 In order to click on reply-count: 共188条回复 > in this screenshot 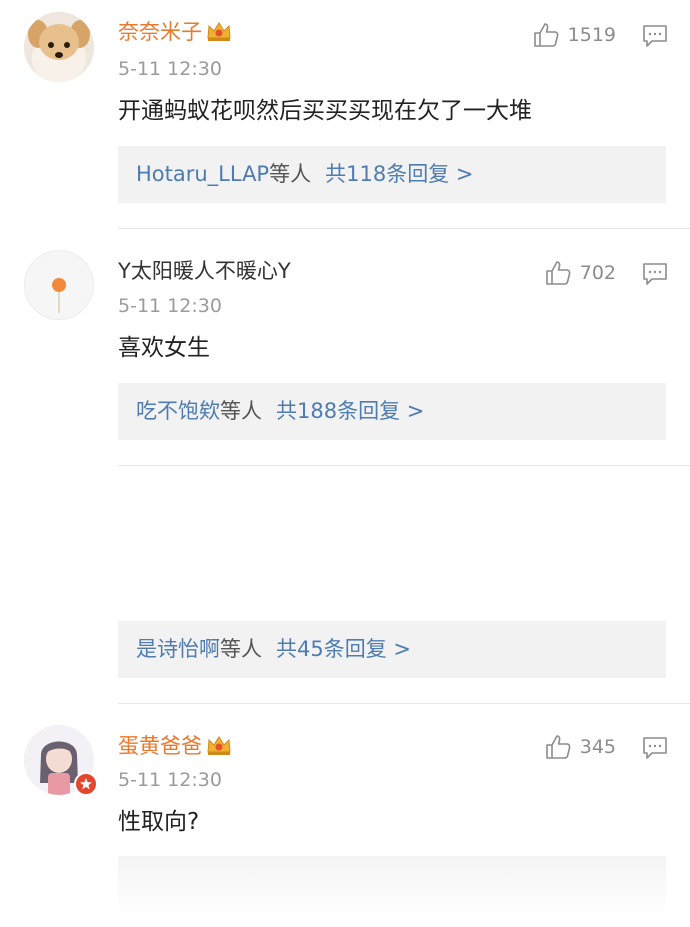, I will do `click(350, 411)`.